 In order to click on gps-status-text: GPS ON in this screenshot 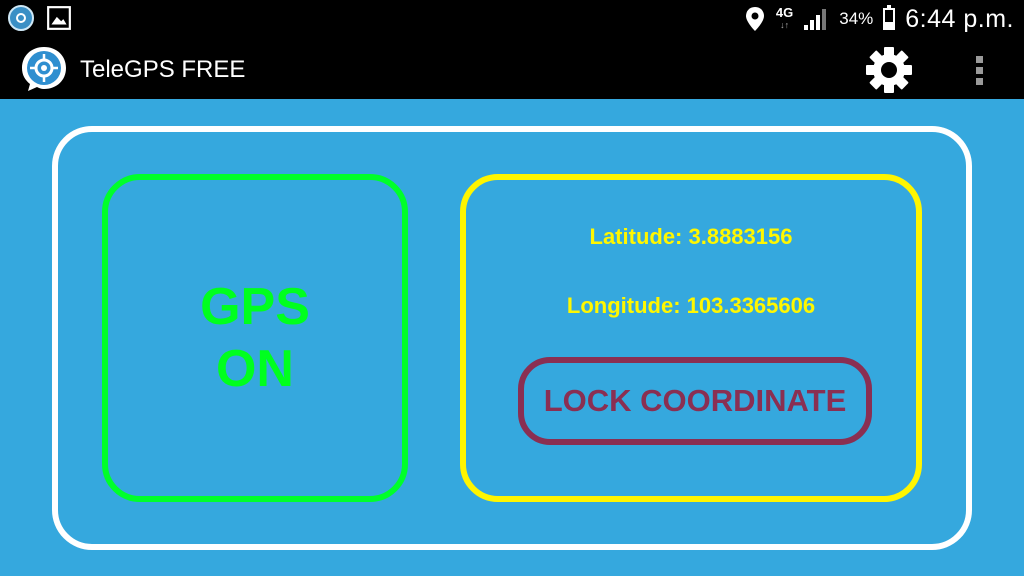, I will do `click(255, 338)`.